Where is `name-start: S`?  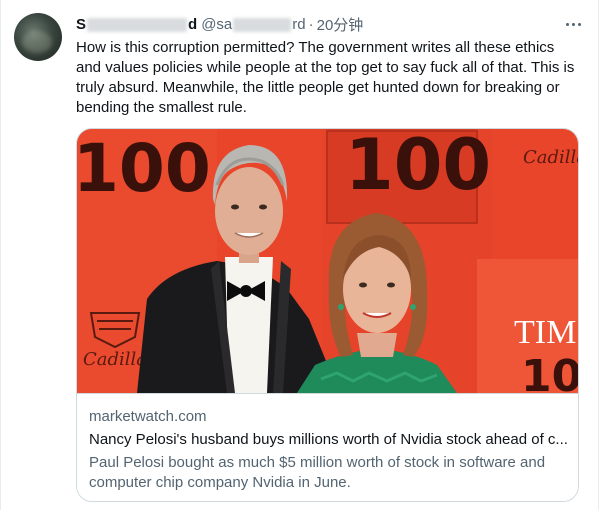 name-start: S is located at coordinates (81, 24).